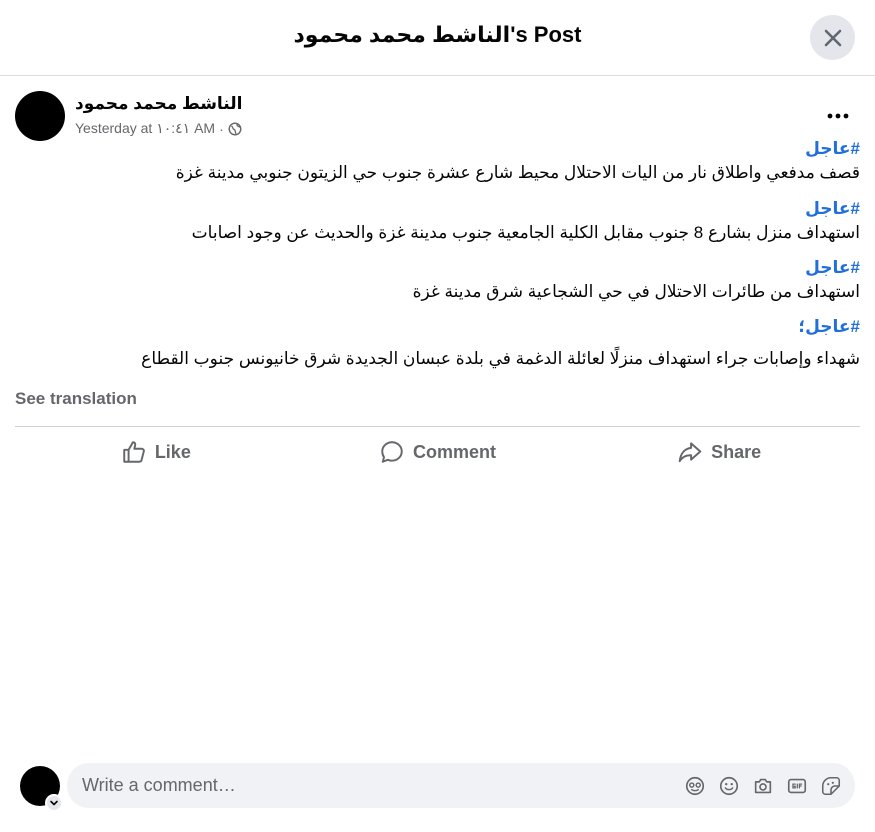 This screenshot has height=832, width=875. I want to click on avatar-sticker-icon, so click(695, 786).